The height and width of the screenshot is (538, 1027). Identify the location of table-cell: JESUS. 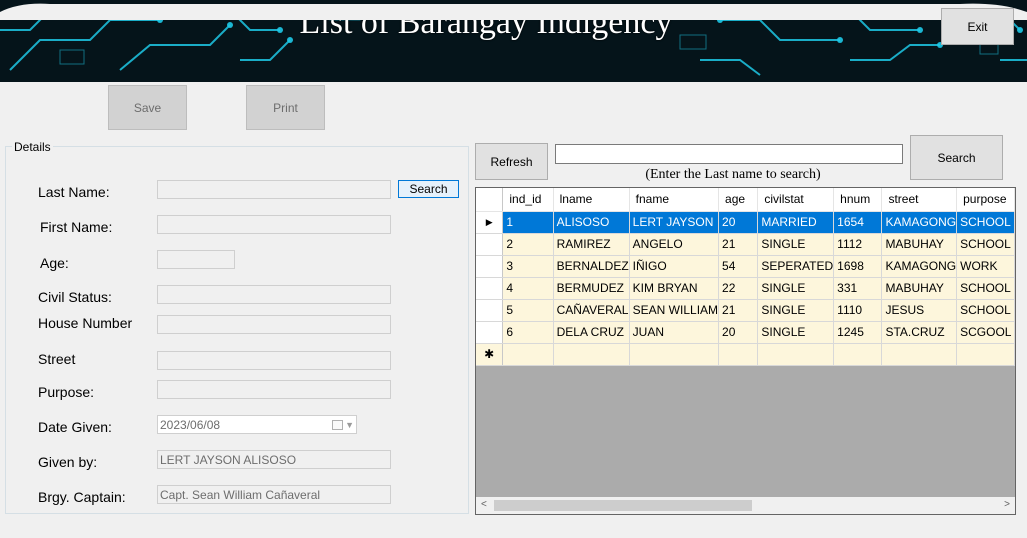
(919, 310).